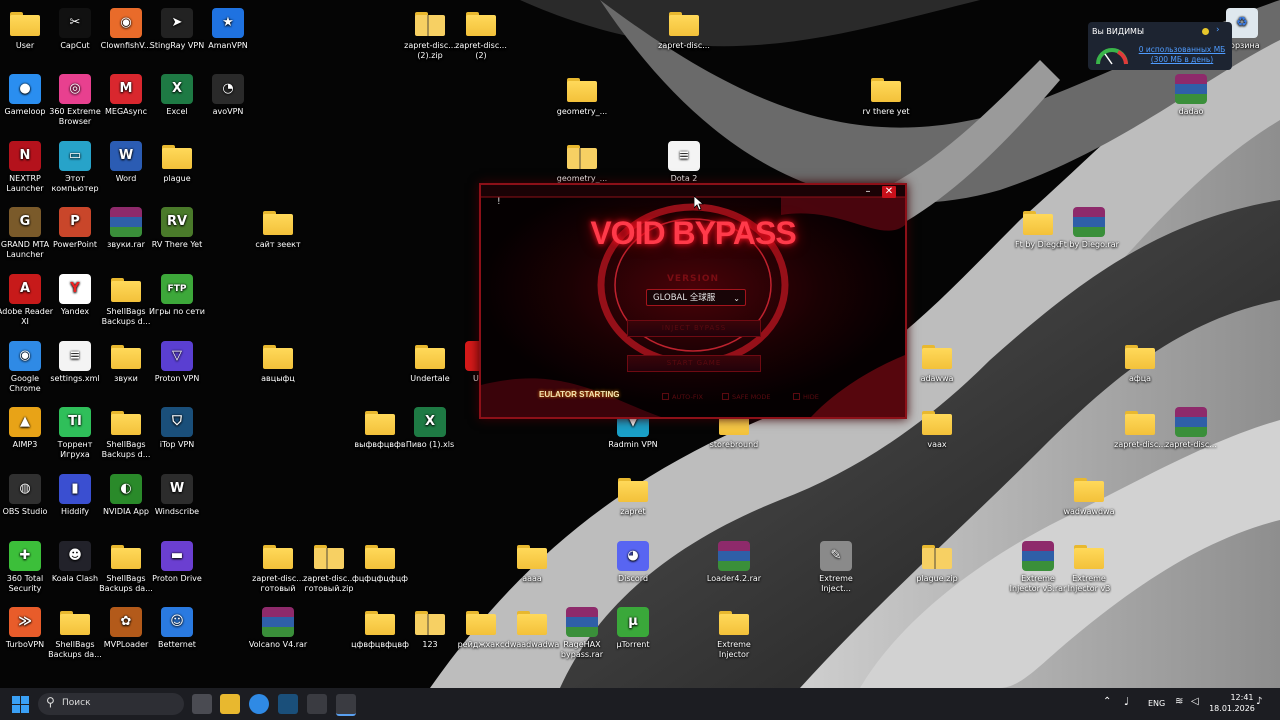 The width and height of the screenshot is (1280, 720). I want to click on mouse-cursor-icon, so click(699, 203).